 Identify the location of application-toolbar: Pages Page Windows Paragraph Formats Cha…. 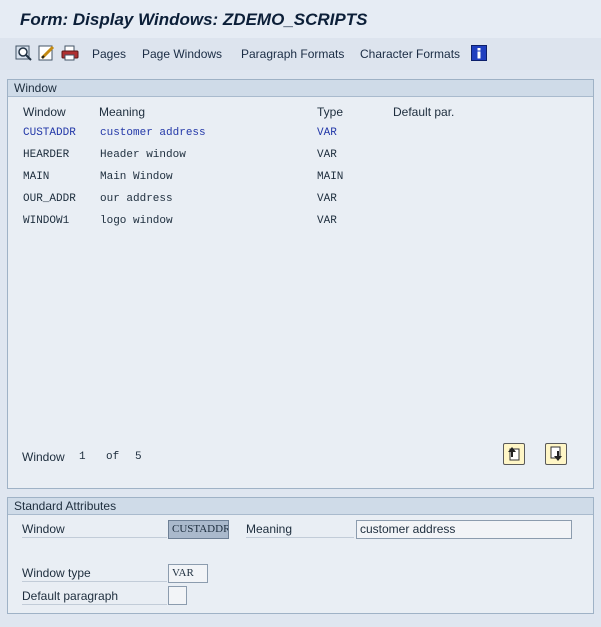
(300, 54).